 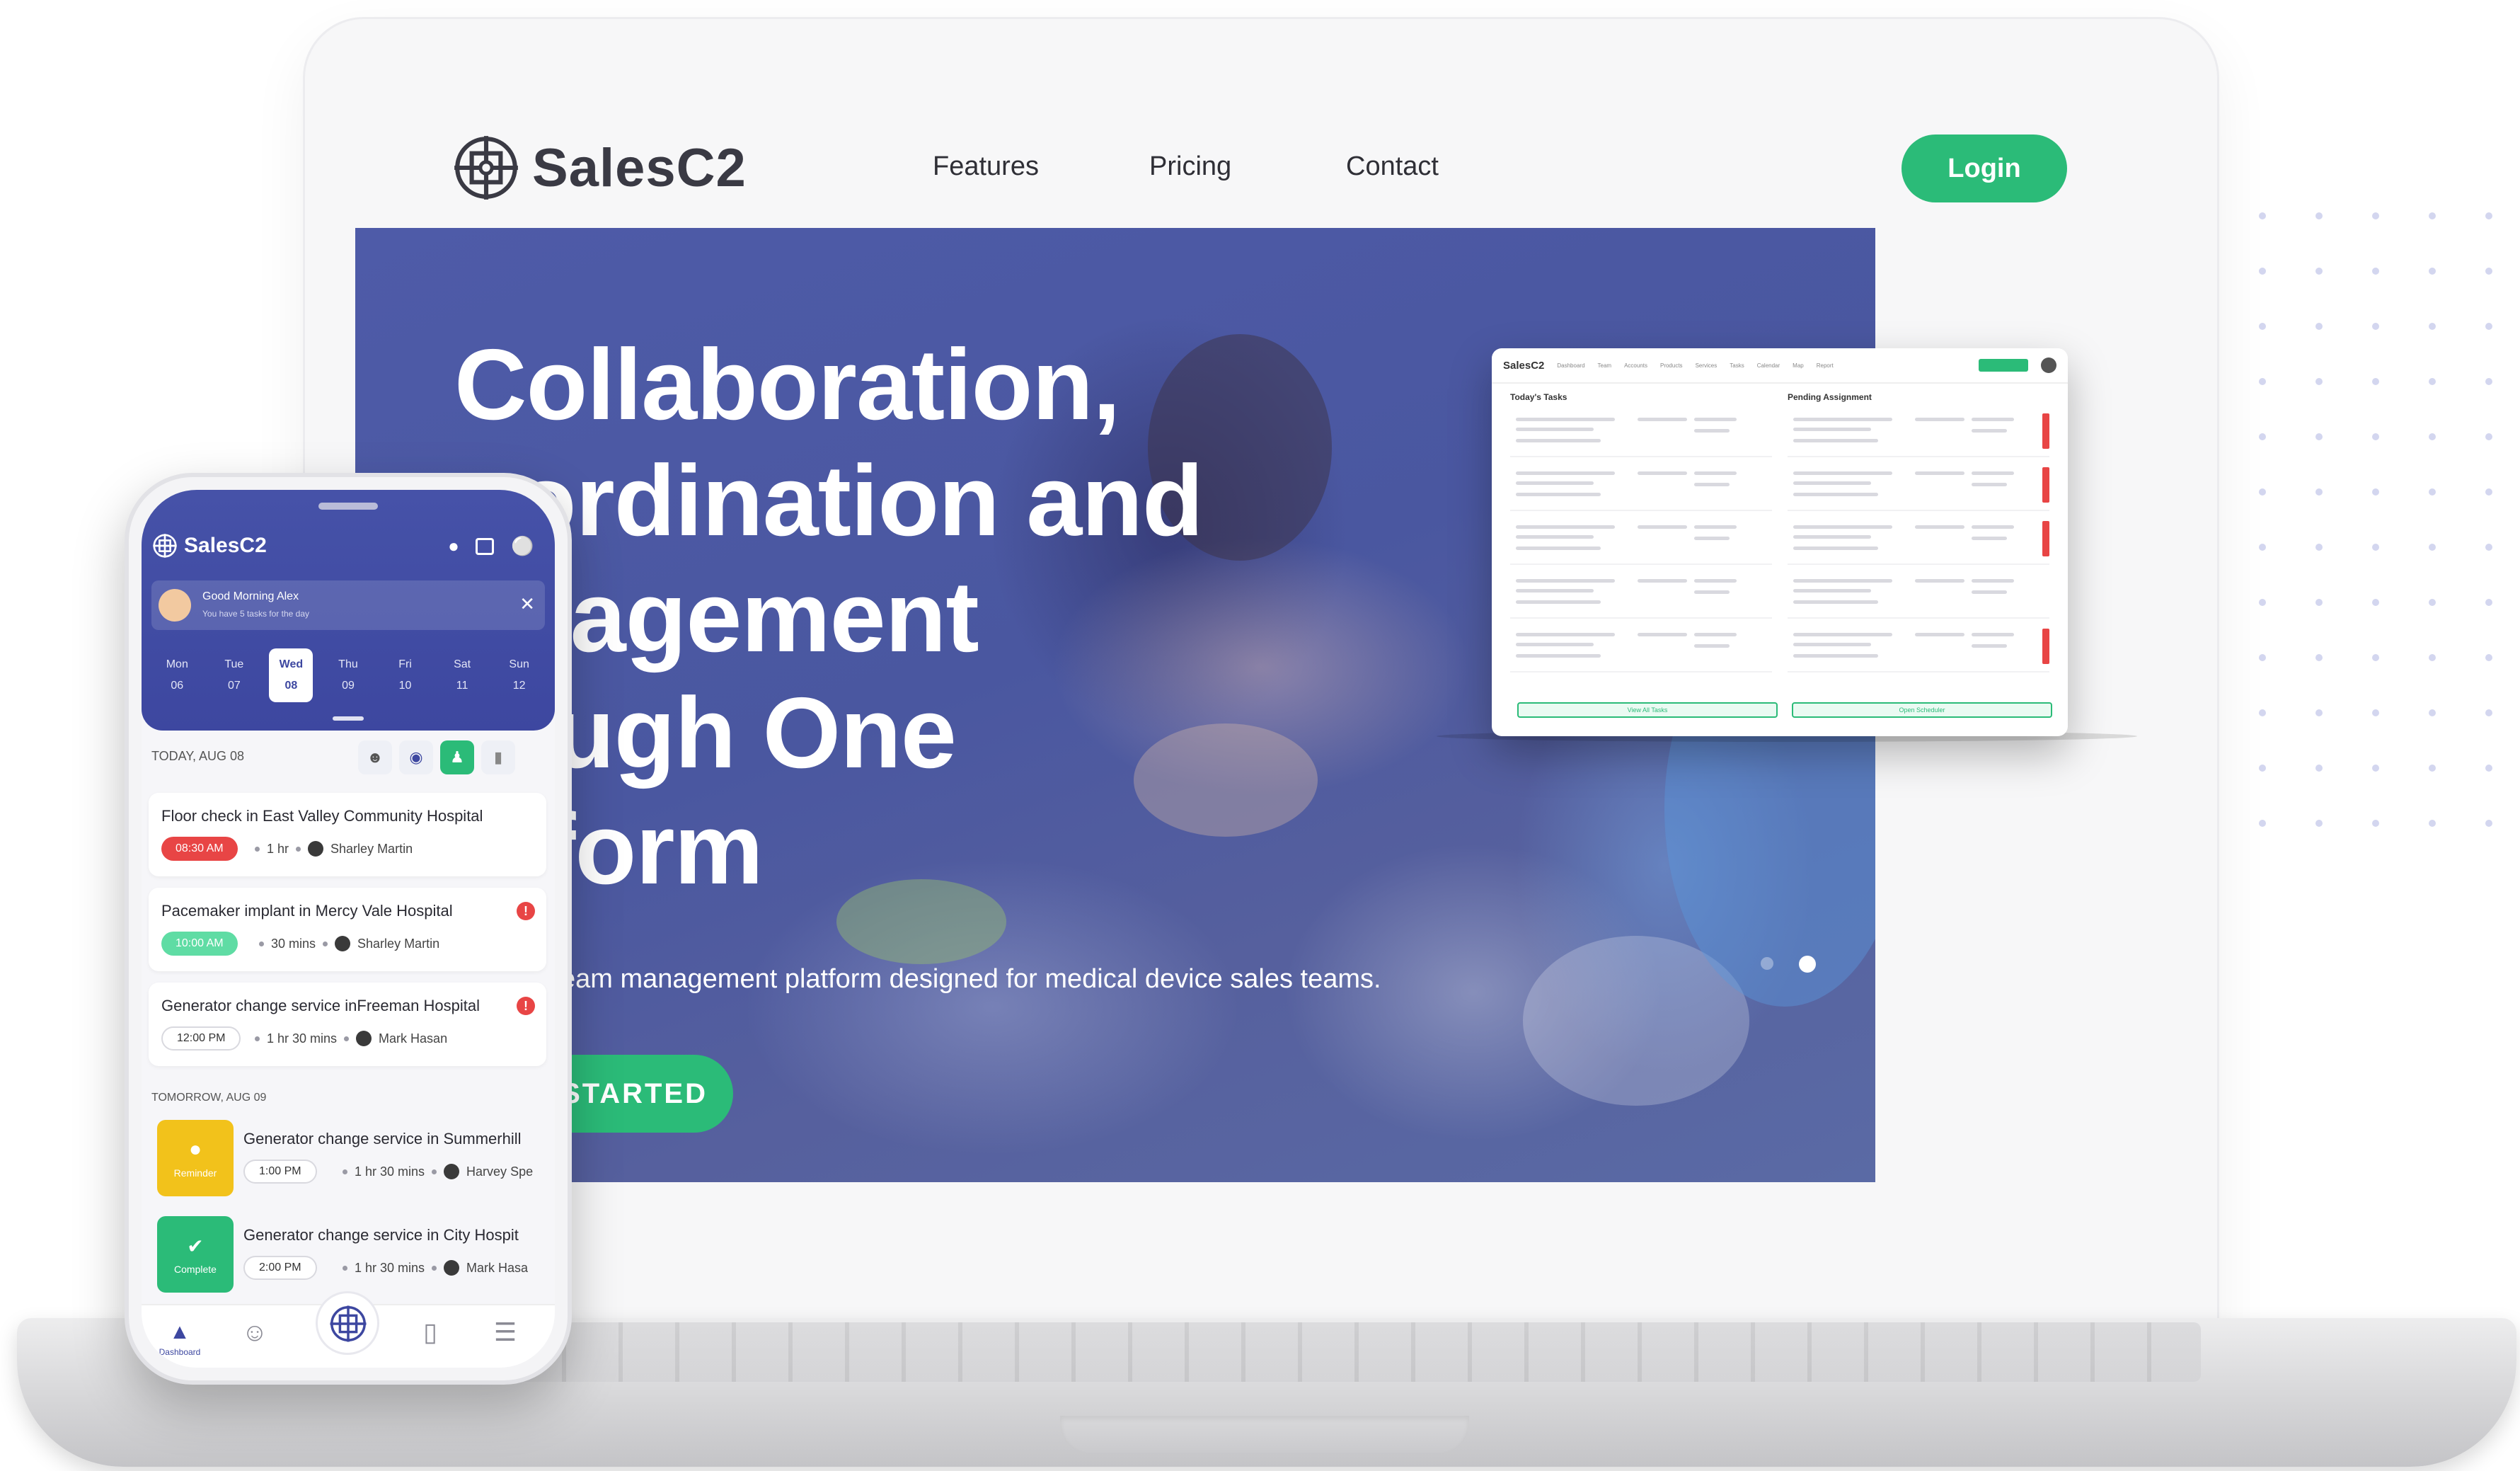 I want to click on center-logo-button, so click(x=347, y=1323).